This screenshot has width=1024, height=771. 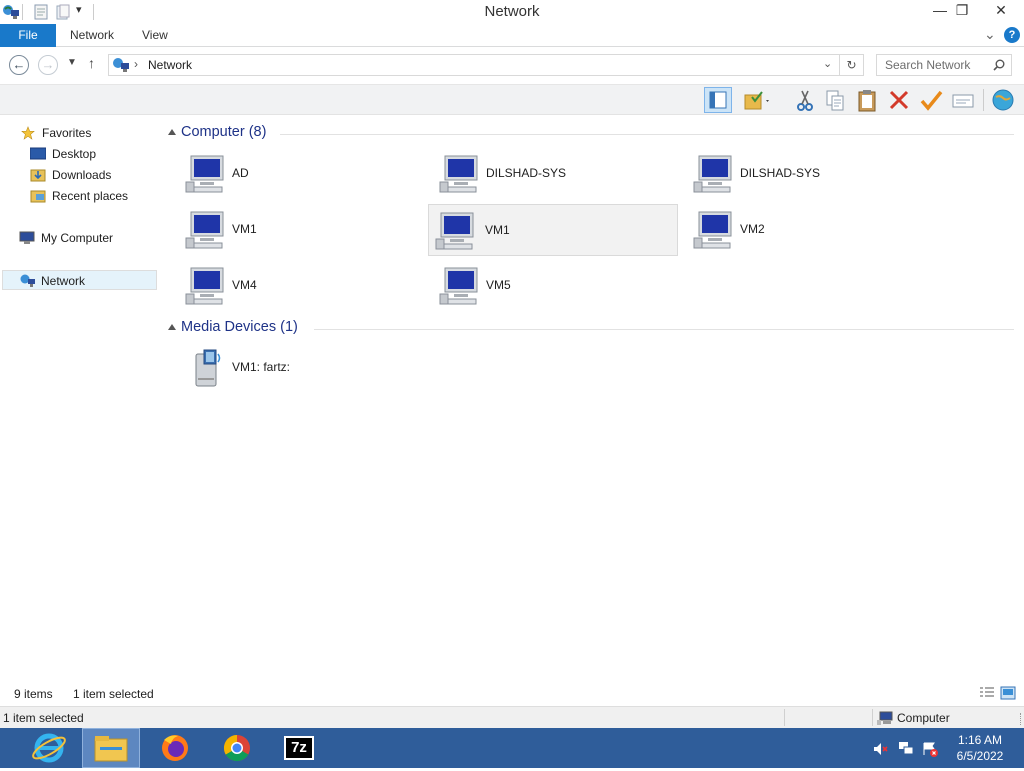 I want to click on sidebar-item-network: Network, so click(x=79, y=280).